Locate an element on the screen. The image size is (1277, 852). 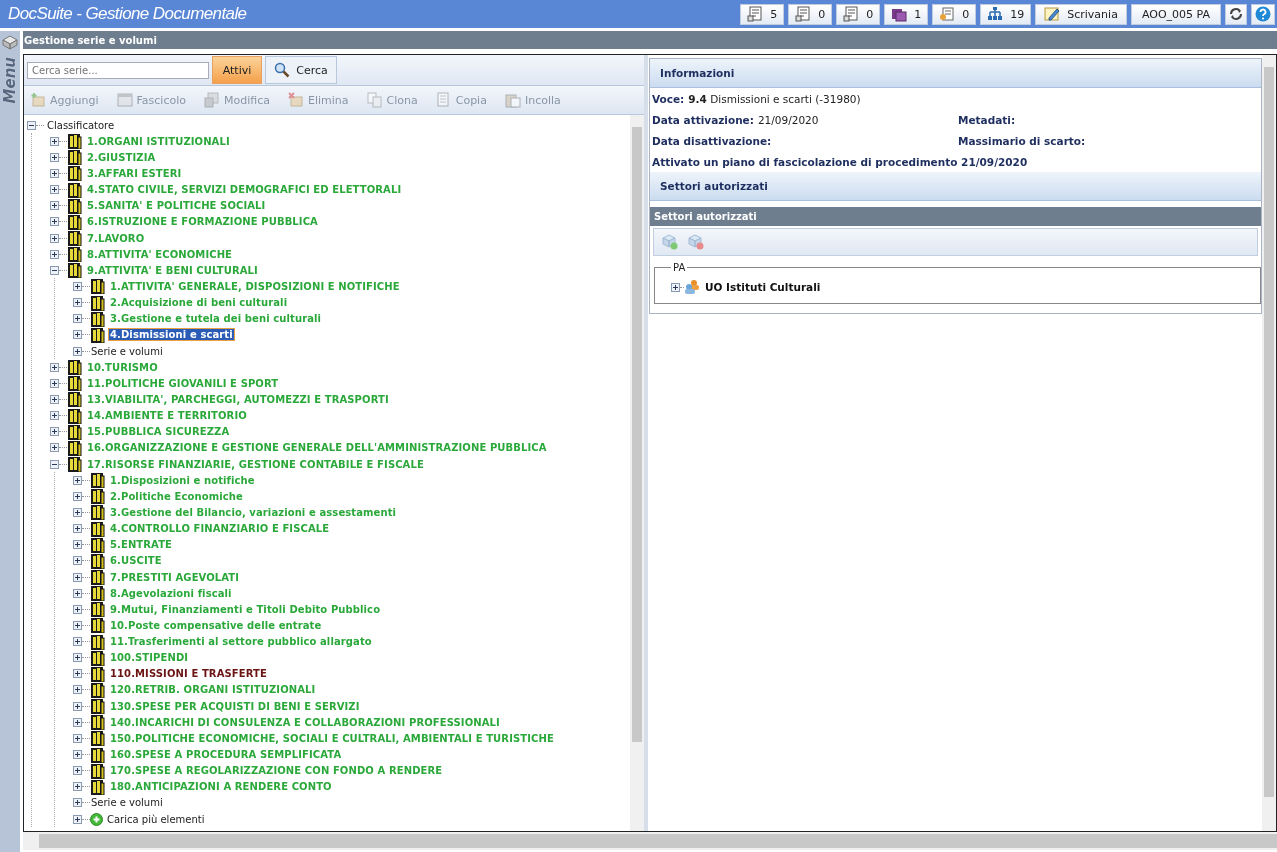
tree-item: 9.ATTIVITA' E BENI CULTURALI is located at coordinates (172, 270).